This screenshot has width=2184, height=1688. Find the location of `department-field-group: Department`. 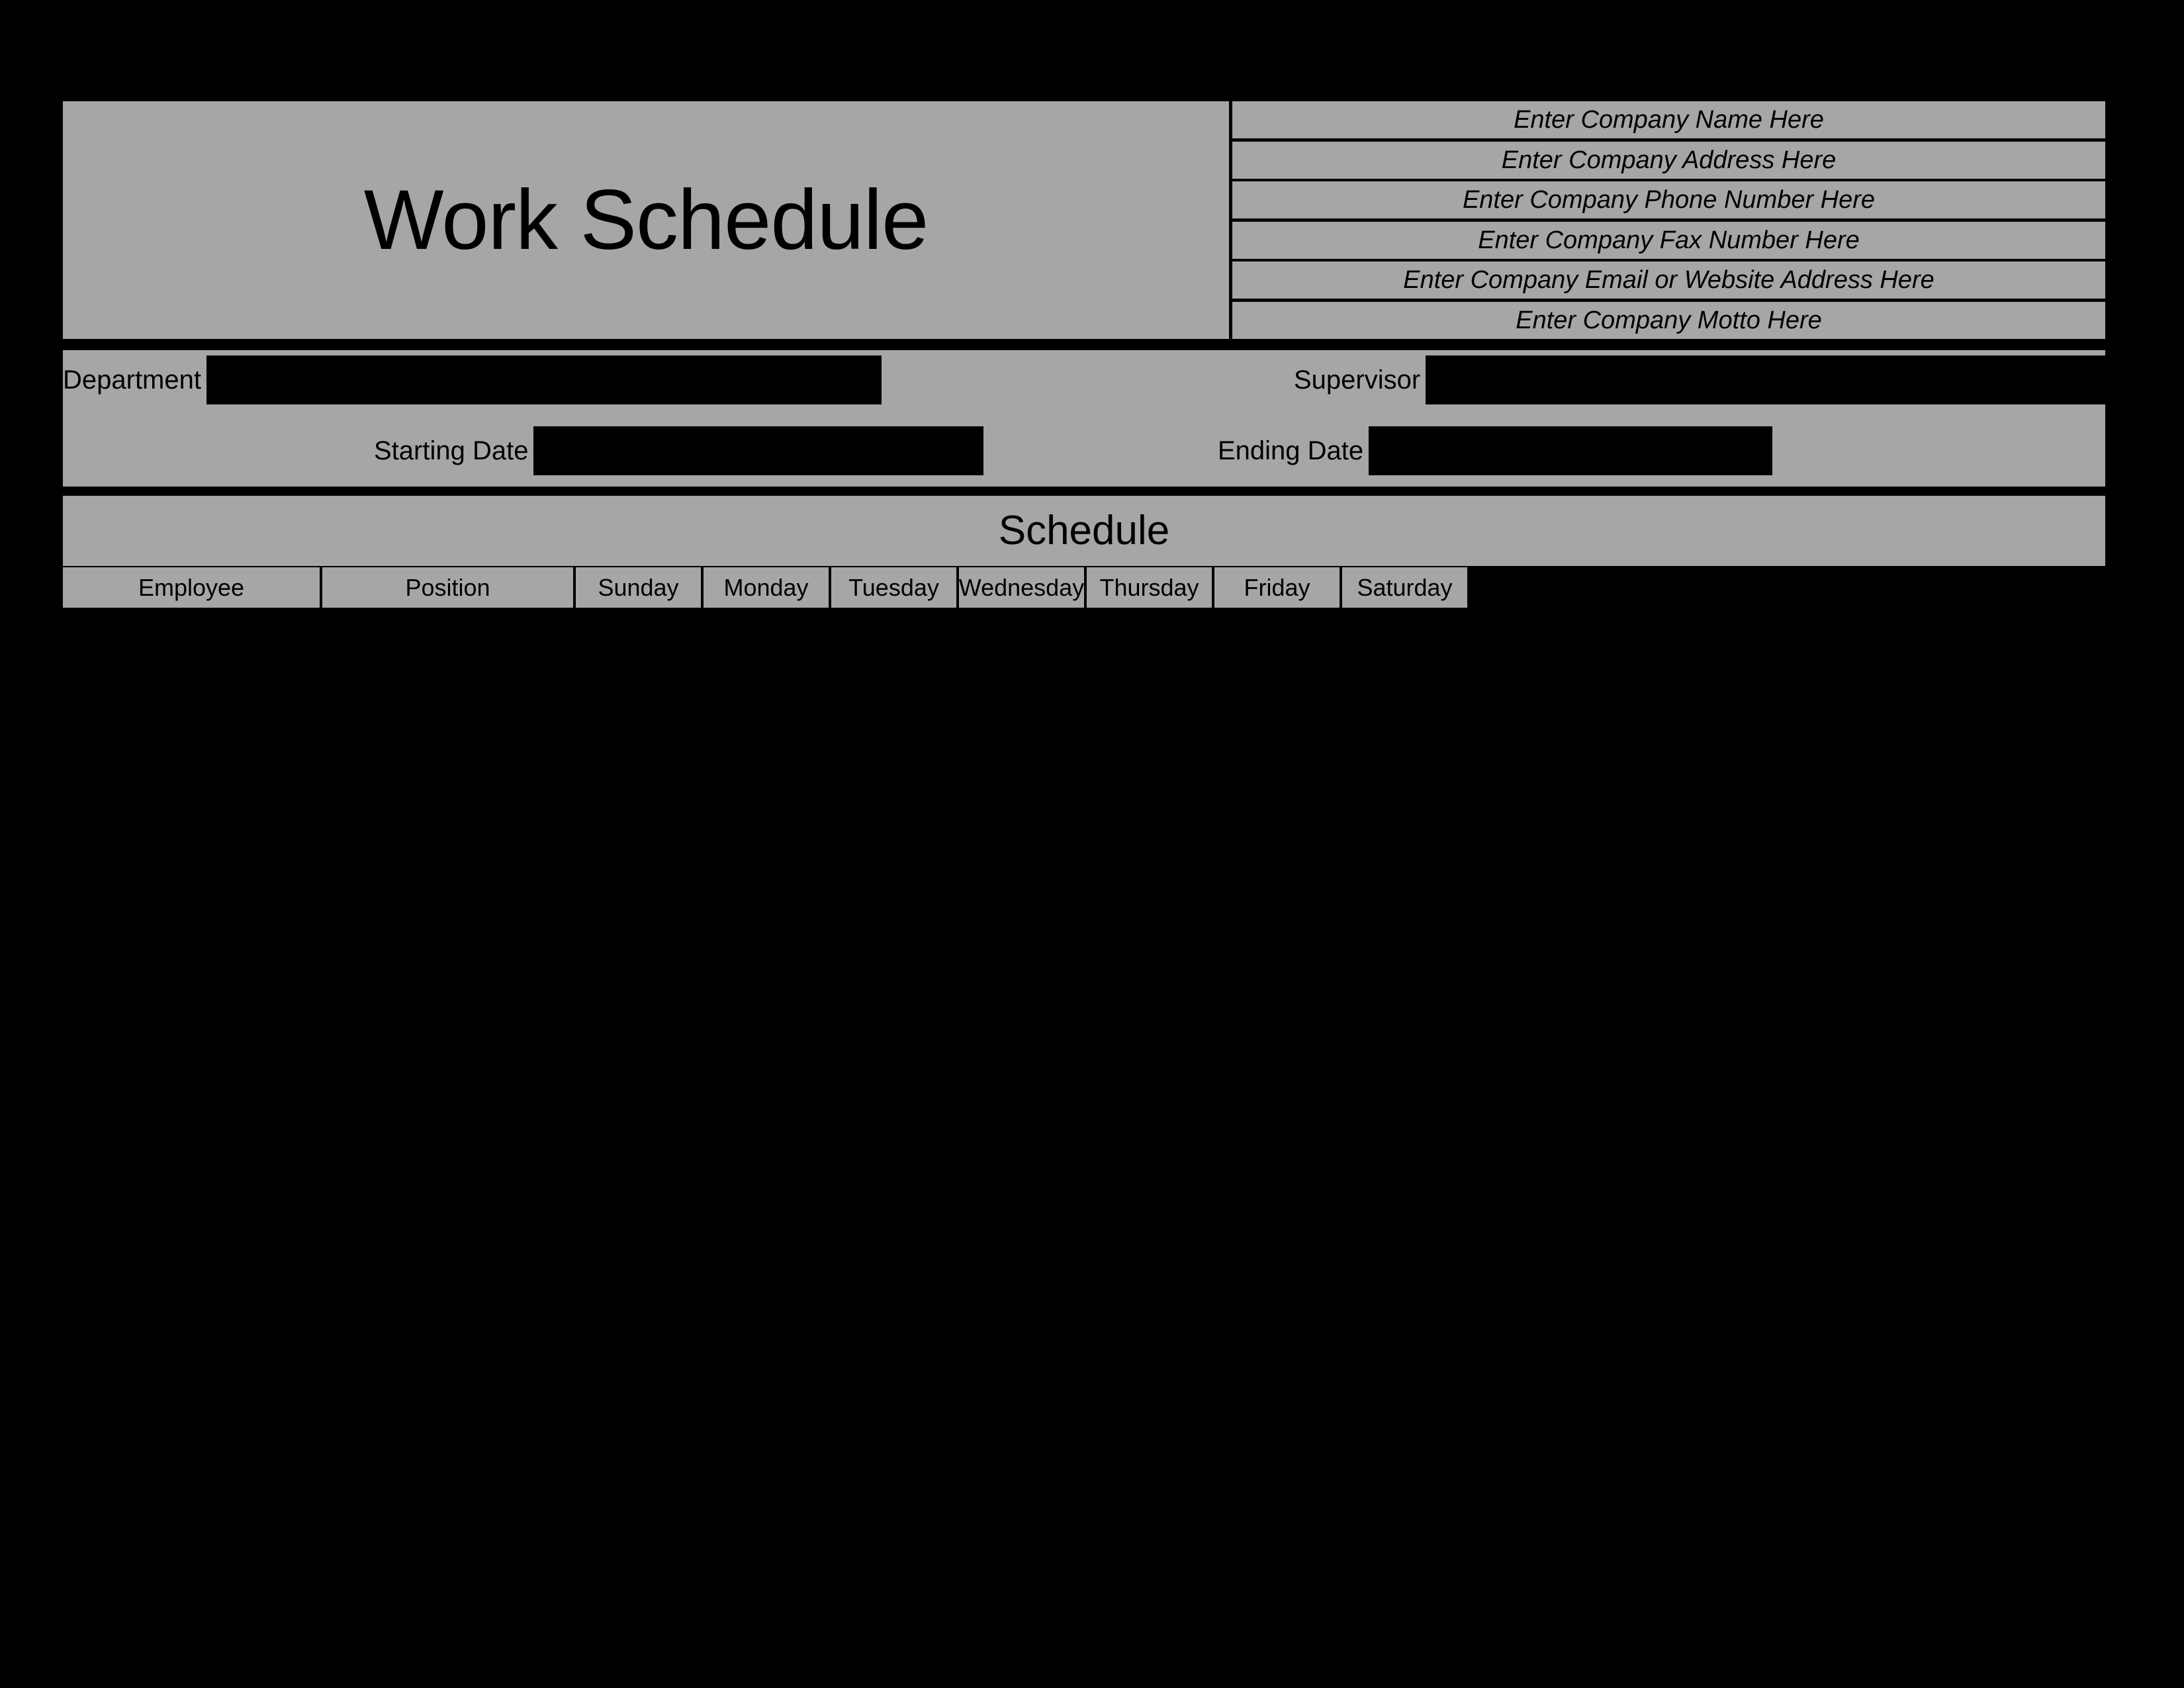

department-field-group: Department is located at coordinates (472, 379).